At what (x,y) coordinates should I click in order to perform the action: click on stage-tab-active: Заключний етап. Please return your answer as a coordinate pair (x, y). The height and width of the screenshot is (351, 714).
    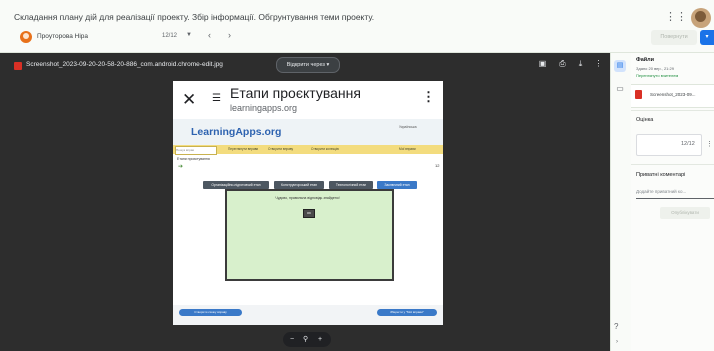
    Looking at the image, I should click on (397, 185).